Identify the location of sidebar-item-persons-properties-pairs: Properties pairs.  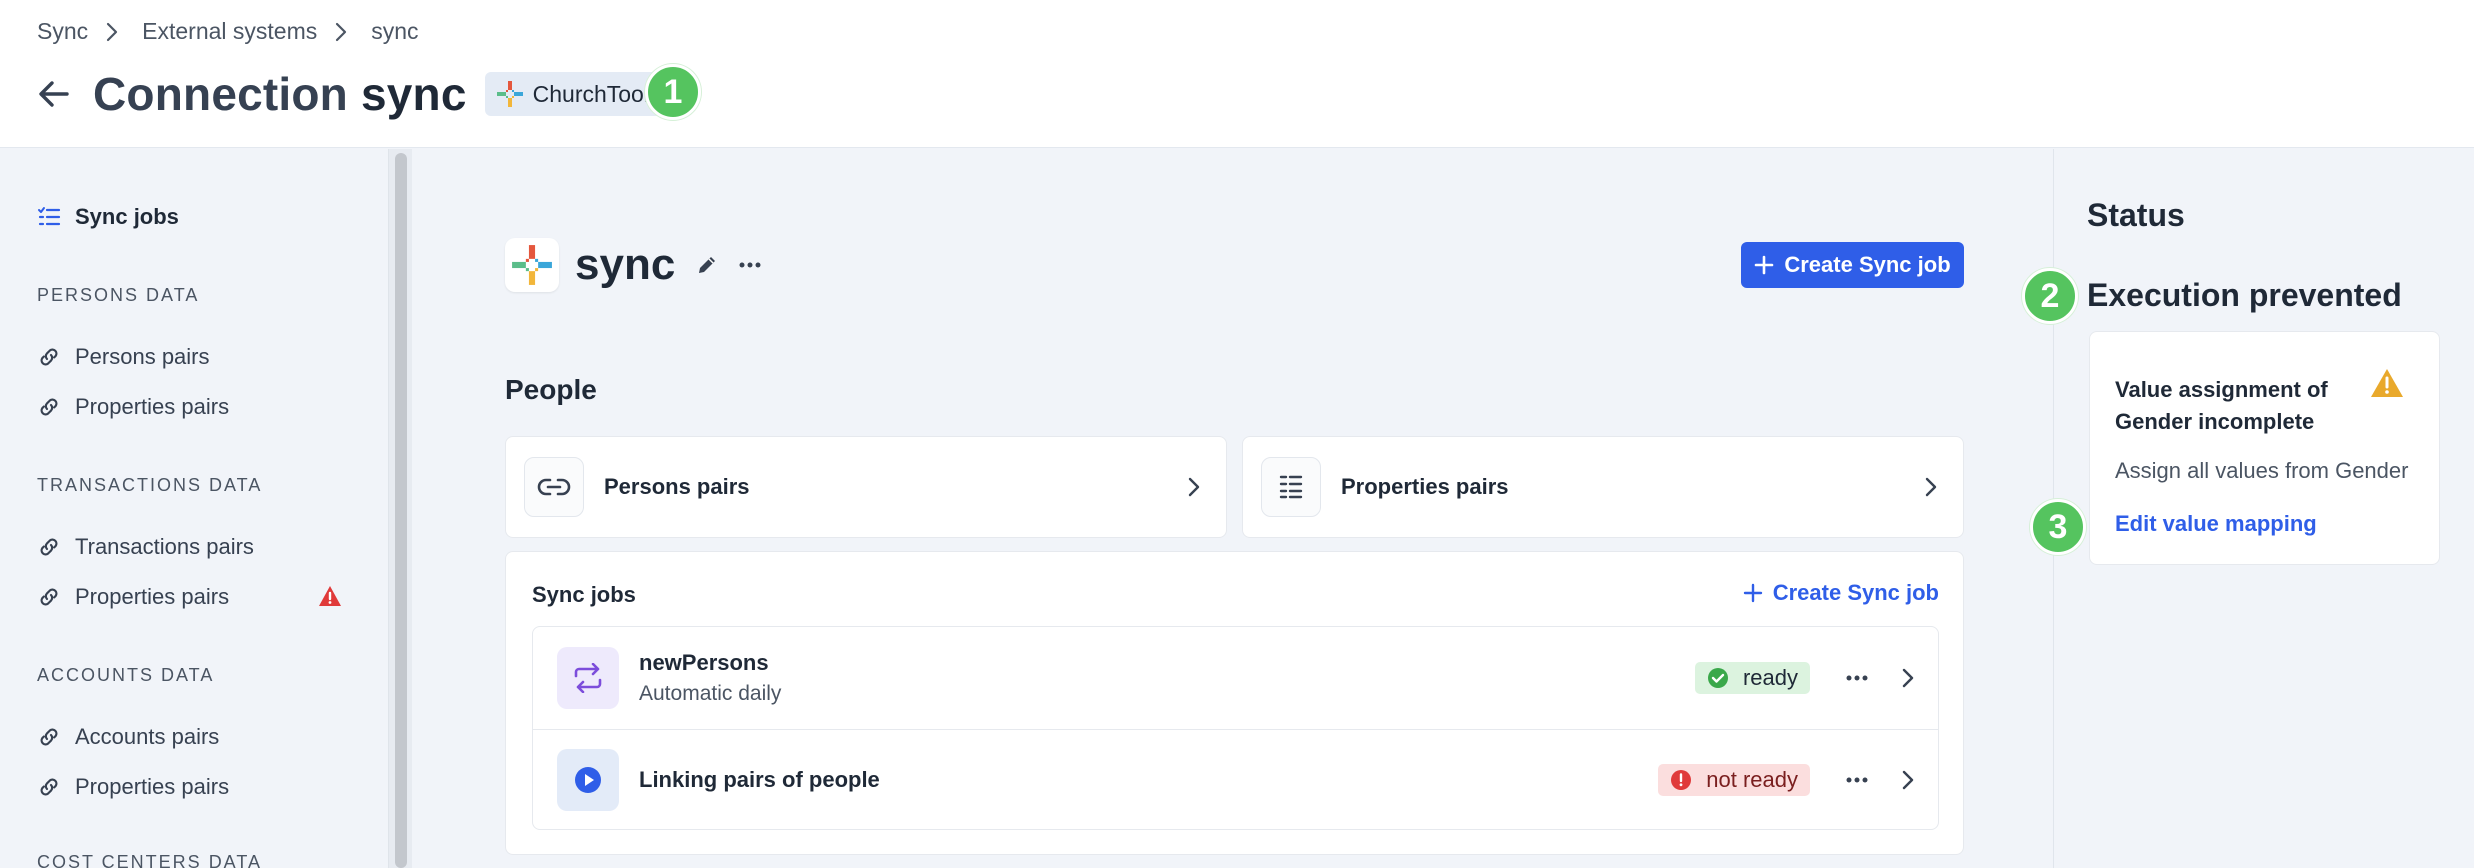
(133, 407).